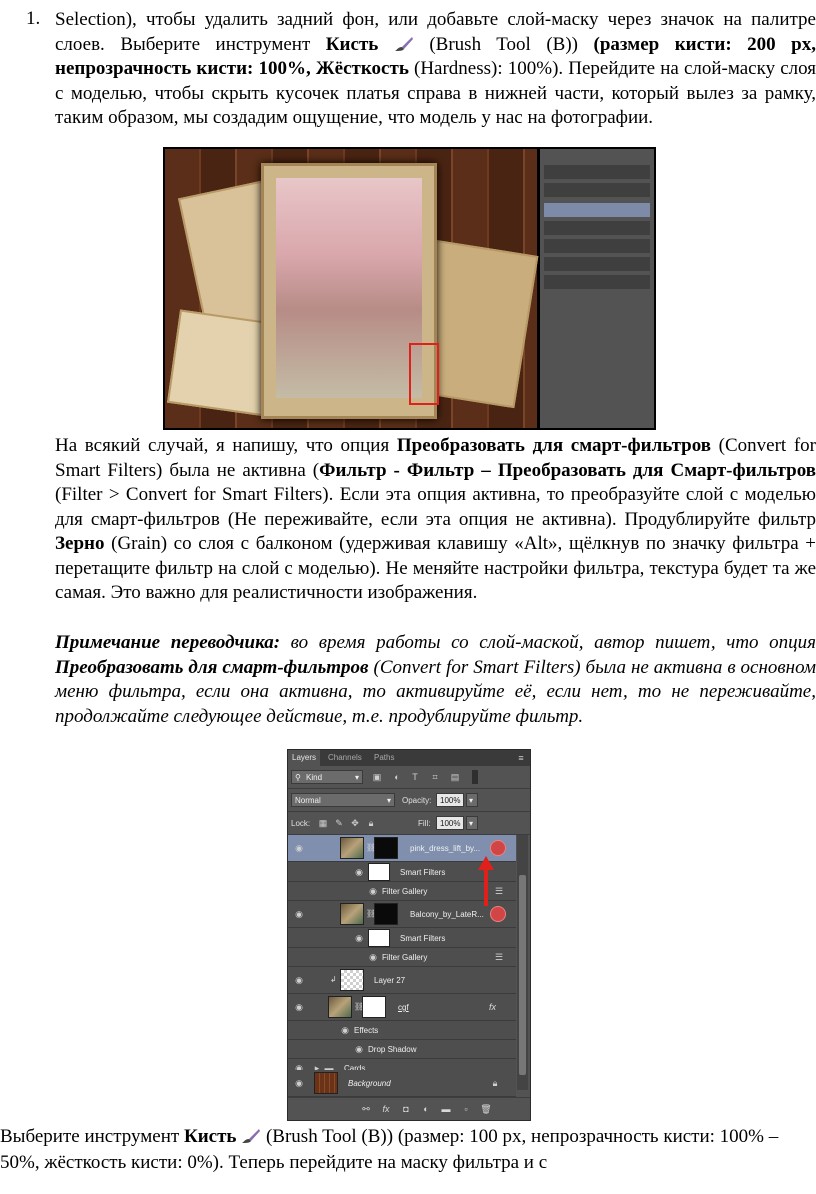  What do you see at coordinates (446, 1109) in the screenshot?
I see `new-group-icon: ▬` at bounding box center [446, 1109].